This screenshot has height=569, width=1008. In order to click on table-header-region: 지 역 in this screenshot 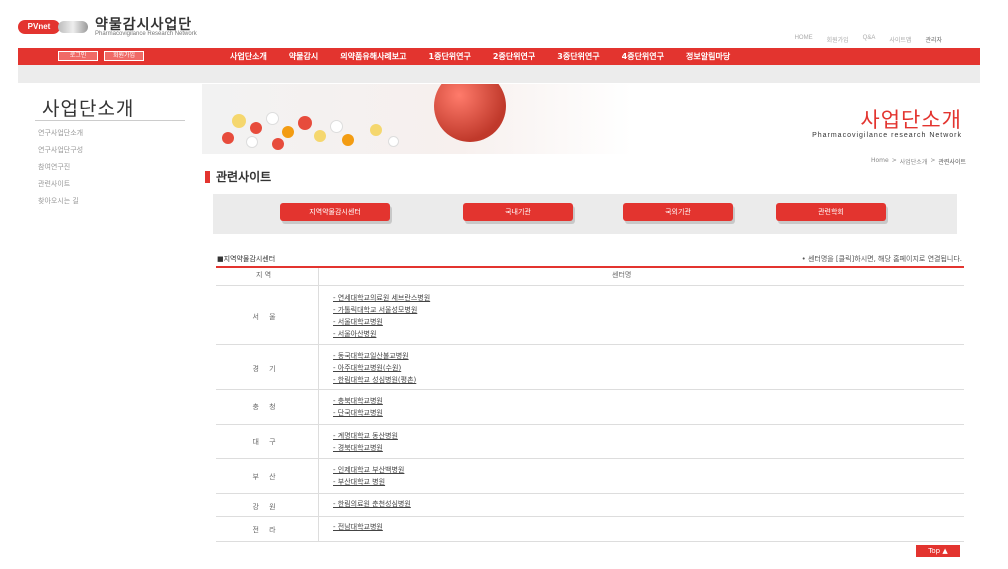, I will do `click(264, 275)`.